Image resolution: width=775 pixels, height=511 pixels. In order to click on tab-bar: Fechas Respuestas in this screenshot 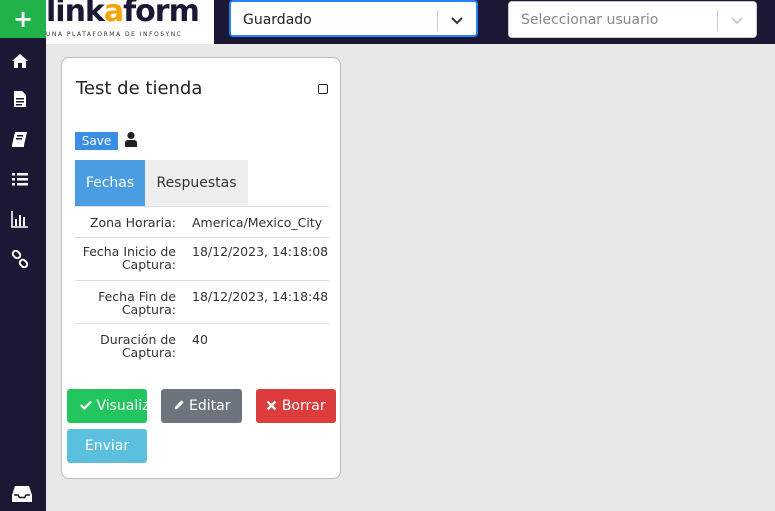, I will do `click(202, 183)`.